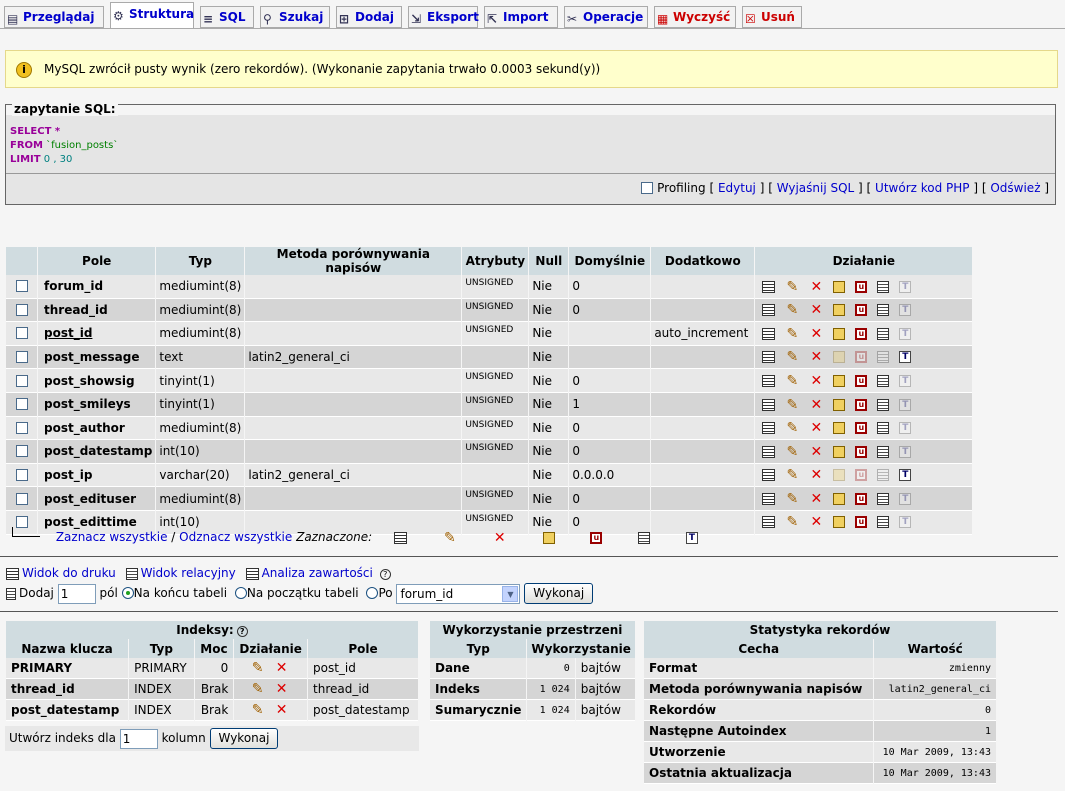 The height and width of the screenshot is (791, 1065). Describe the element at coordinates (54, 17) in the screenshot. I see `tab-browse: ▤ Przeglądaj` at that location.